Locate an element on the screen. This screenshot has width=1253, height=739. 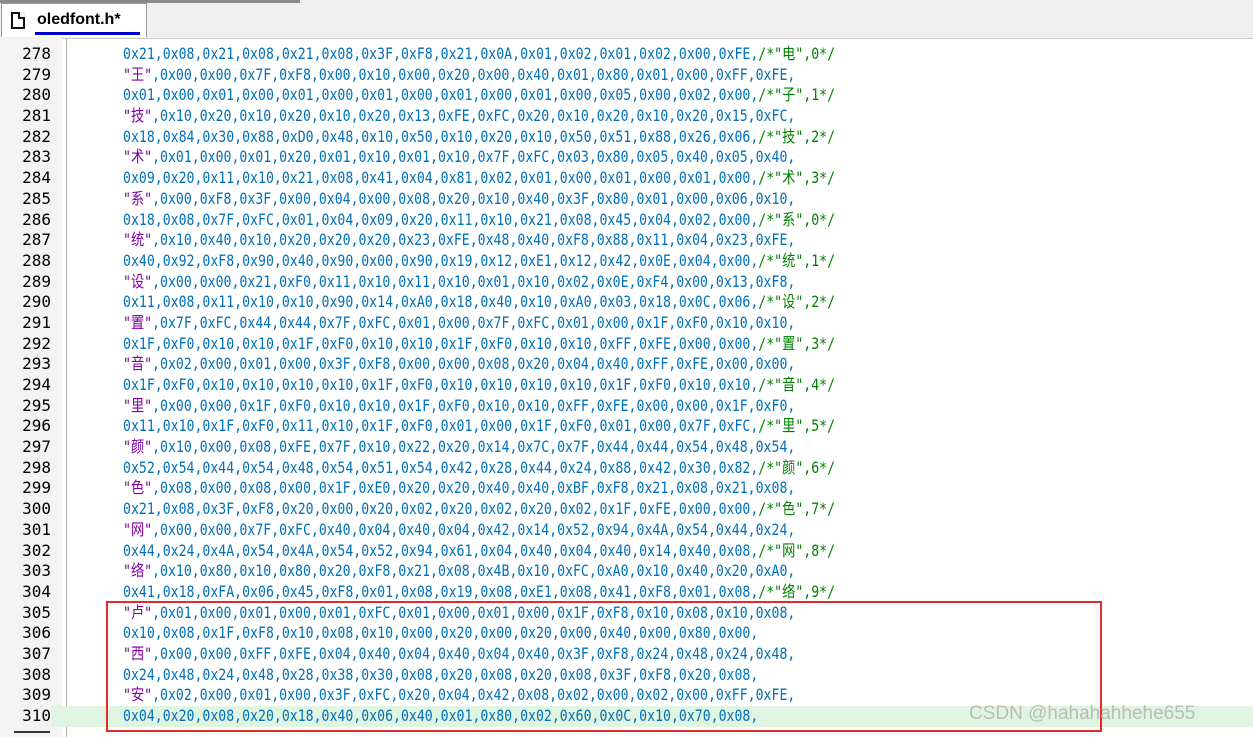
line-number: 300 is located at coordinates (36, 509).